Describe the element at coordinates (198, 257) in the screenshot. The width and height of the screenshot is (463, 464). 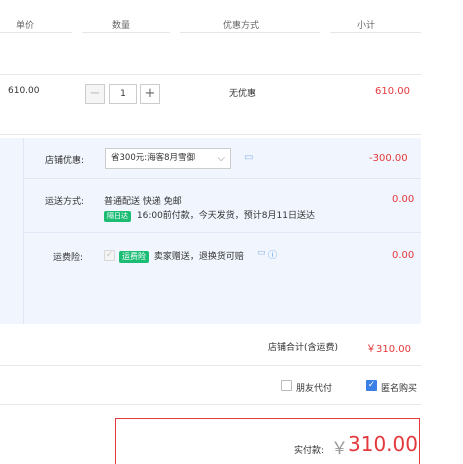
I see `insurance-text: 卖家赠送，退换货可赔` at that location.